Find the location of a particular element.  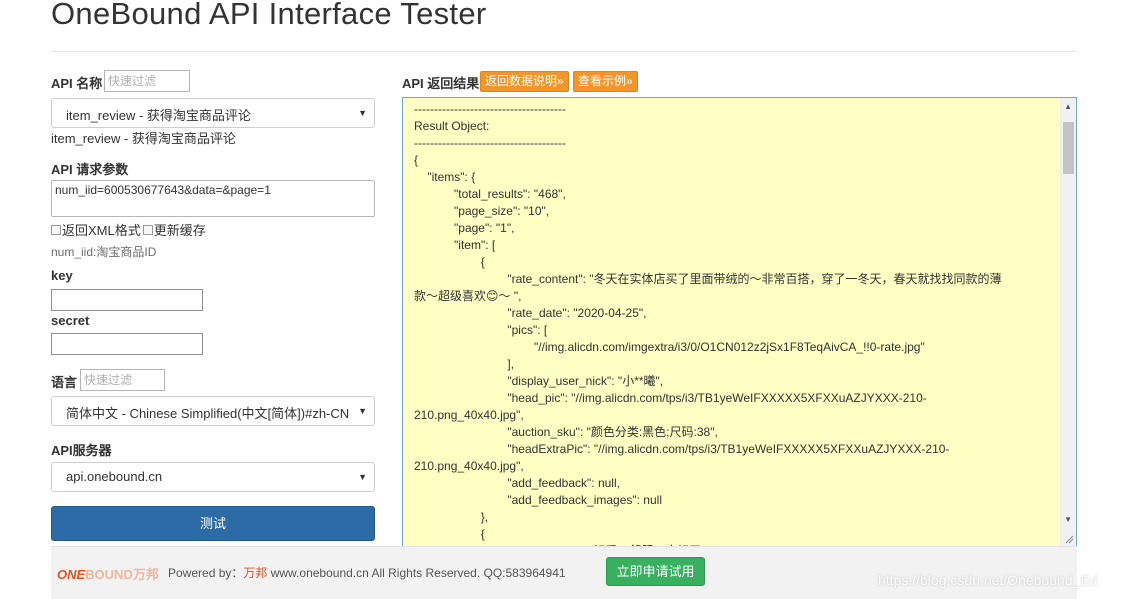

key-label: key is located at coordinates (62, 275).